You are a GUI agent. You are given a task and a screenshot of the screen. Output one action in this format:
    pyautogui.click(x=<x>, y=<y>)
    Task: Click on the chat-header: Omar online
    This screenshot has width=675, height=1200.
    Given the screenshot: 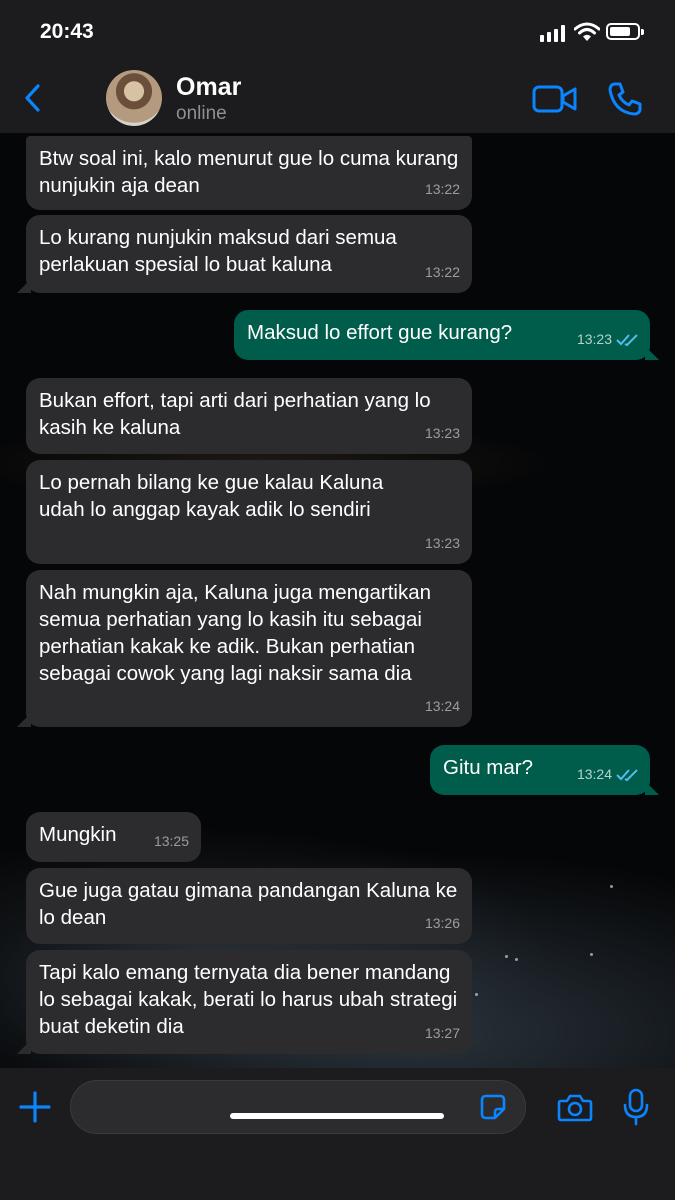 What is the action you would take?
    pyautogui.click(x=337, y=97)
    